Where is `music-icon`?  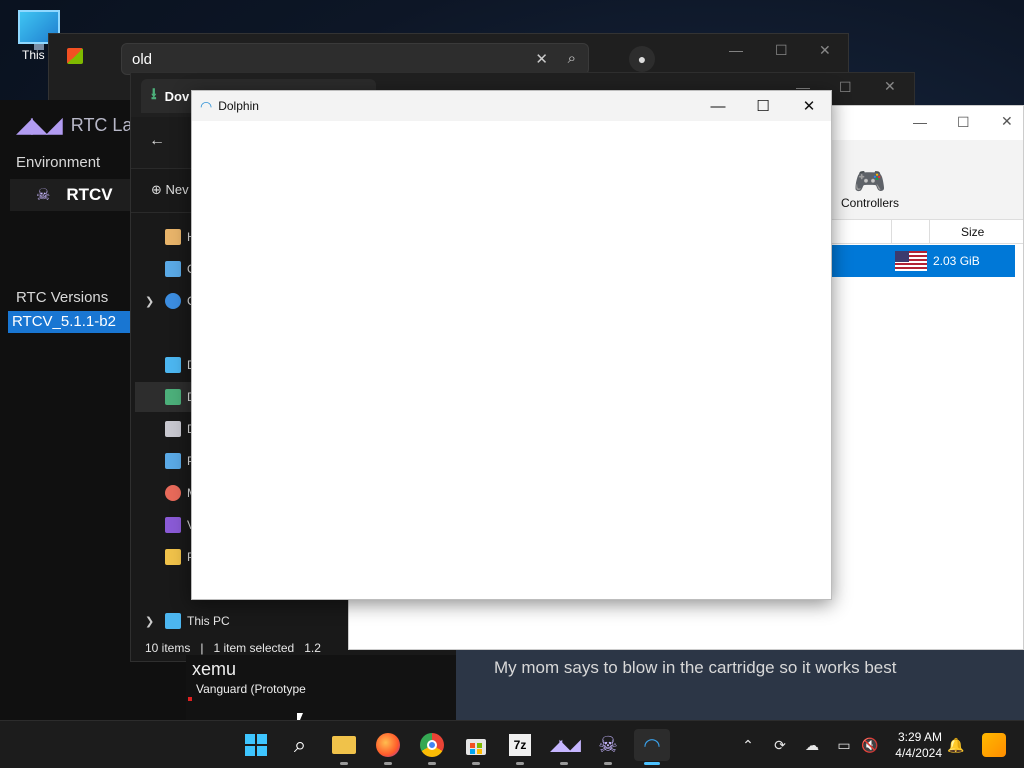 music-icon is located at coordinates (173, 493).